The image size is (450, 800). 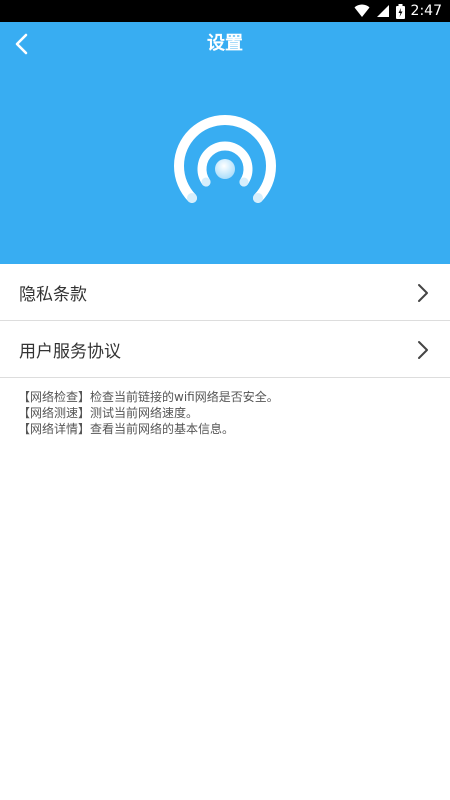 I want to click on status-bar: 2:47, so click(x=225, y=11).